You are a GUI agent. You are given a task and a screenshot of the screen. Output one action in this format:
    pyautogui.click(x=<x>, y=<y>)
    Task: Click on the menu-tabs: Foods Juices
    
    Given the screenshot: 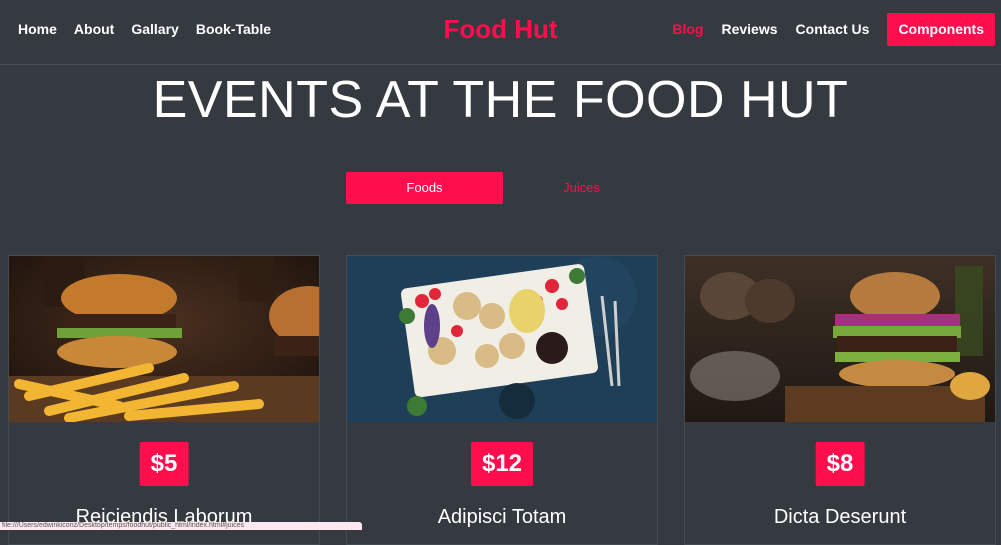 What is the action you would take?
    pyautogui.click(x=503, y=188)
    